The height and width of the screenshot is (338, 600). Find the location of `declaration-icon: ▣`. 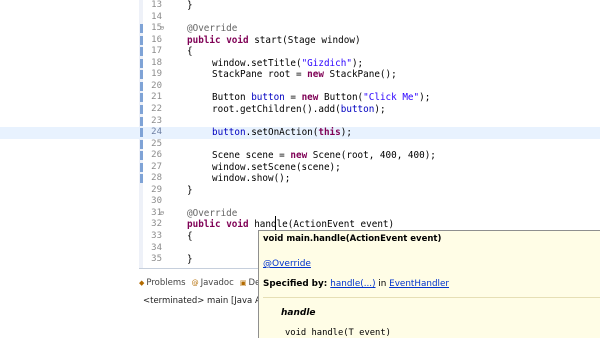

declaration-icon: ▣ is located at coordinates (243, 283).